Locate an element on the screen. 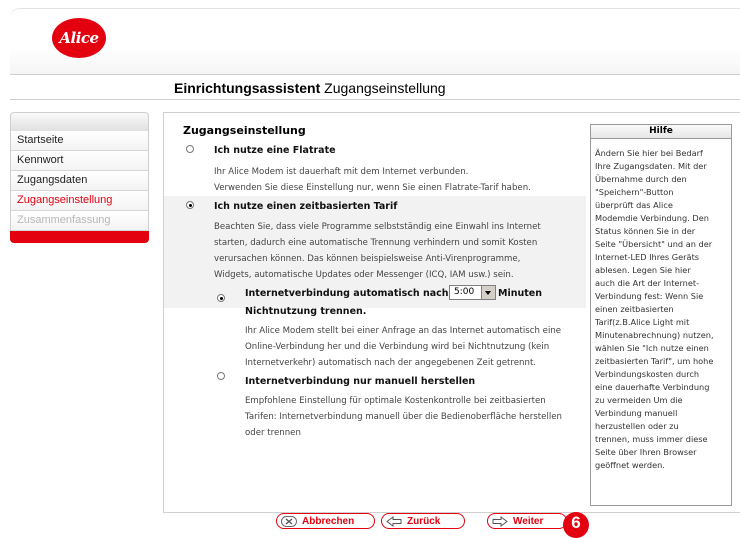 Image resolution: width=740 pixels, height=538 pixels. page-title: Einrichtungsassistent Zugangseinstellung is located at coordinates (310, 88).